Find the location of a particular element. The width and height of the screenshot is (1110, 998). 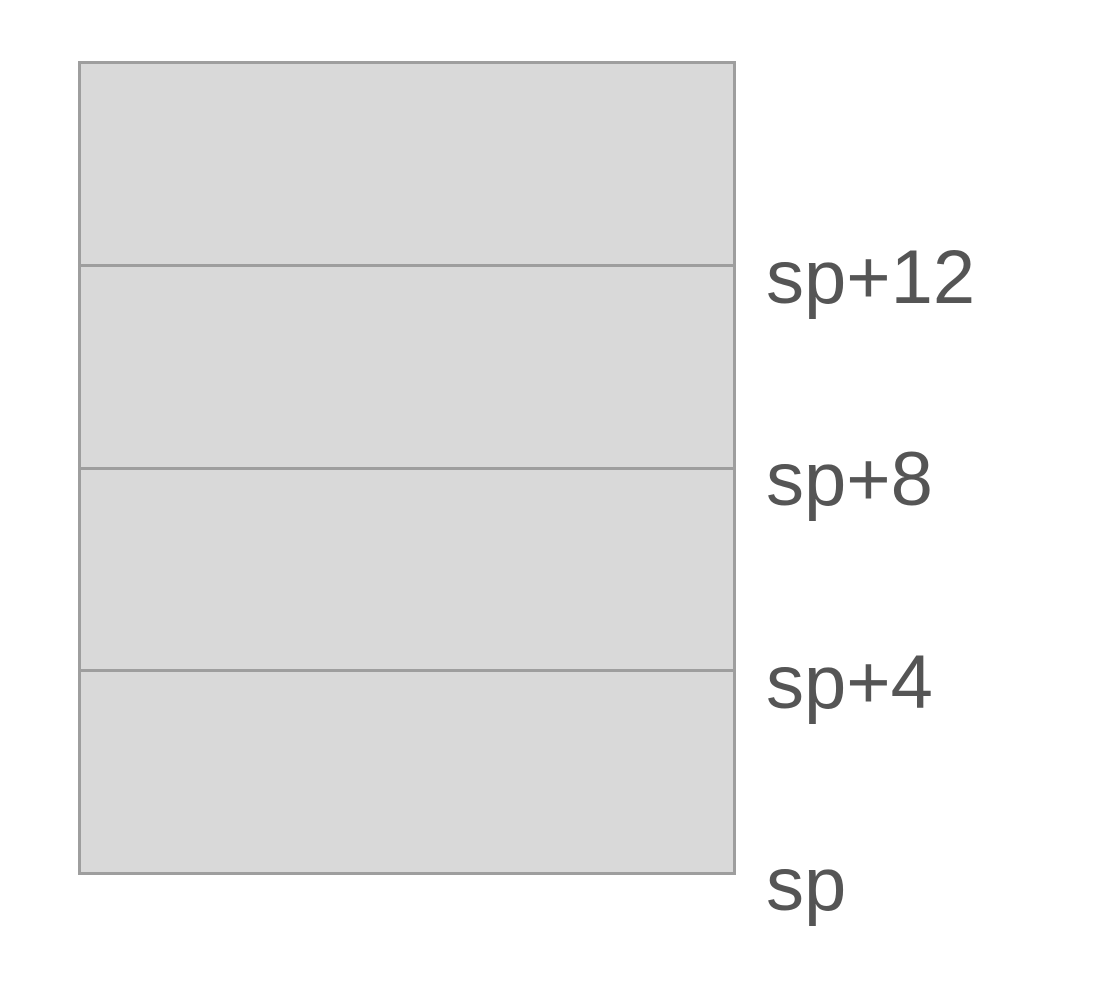

stack-slot-sp is located at coordinates (407, 772).